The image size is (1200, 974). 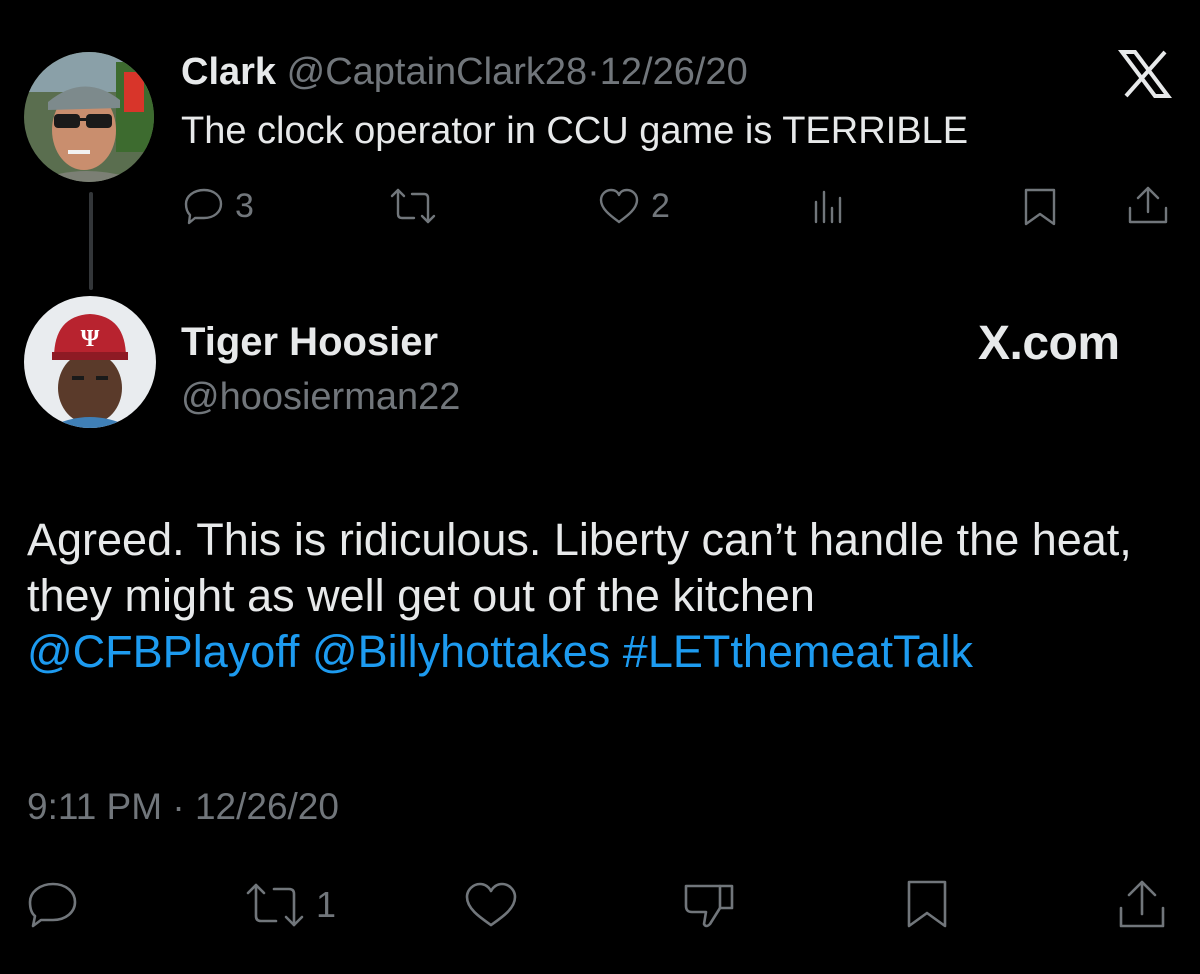 I want to click on parent-reply-button: 3, so click(x=218, y=206).